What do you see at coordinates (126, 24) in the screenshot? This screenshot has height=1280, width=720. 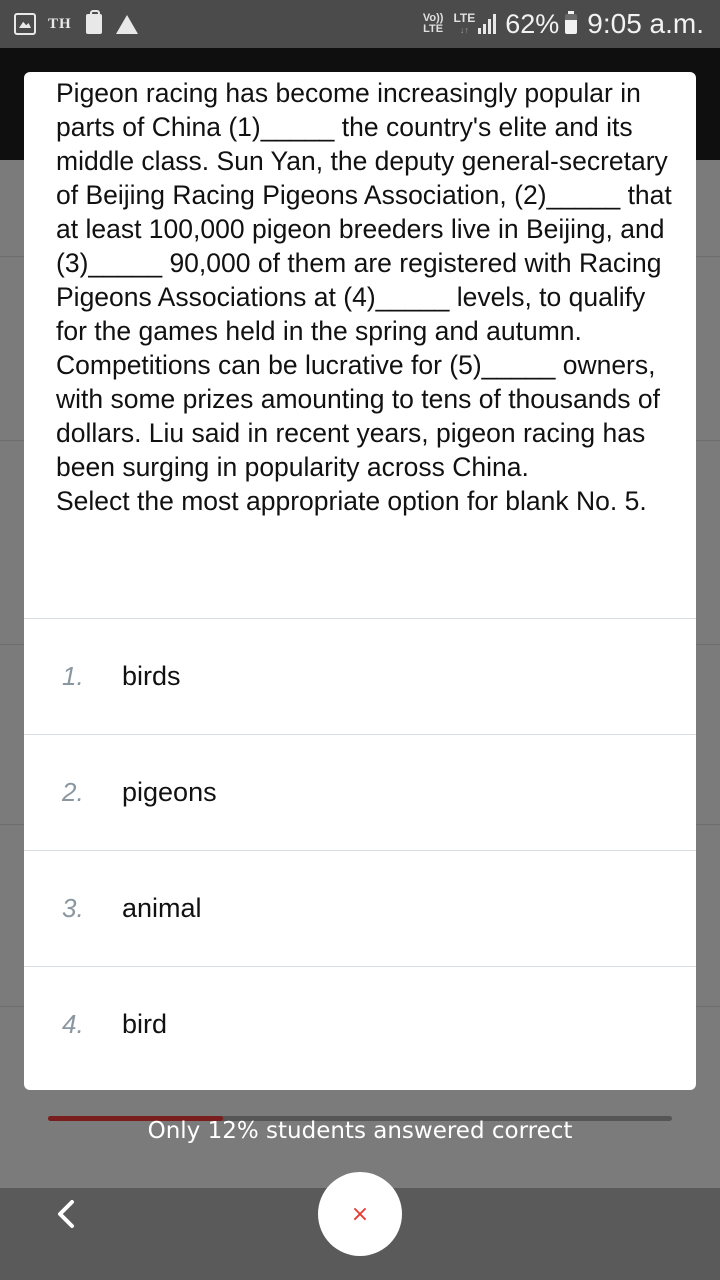 I see `drive-icon` at bounding box center [126, 24].